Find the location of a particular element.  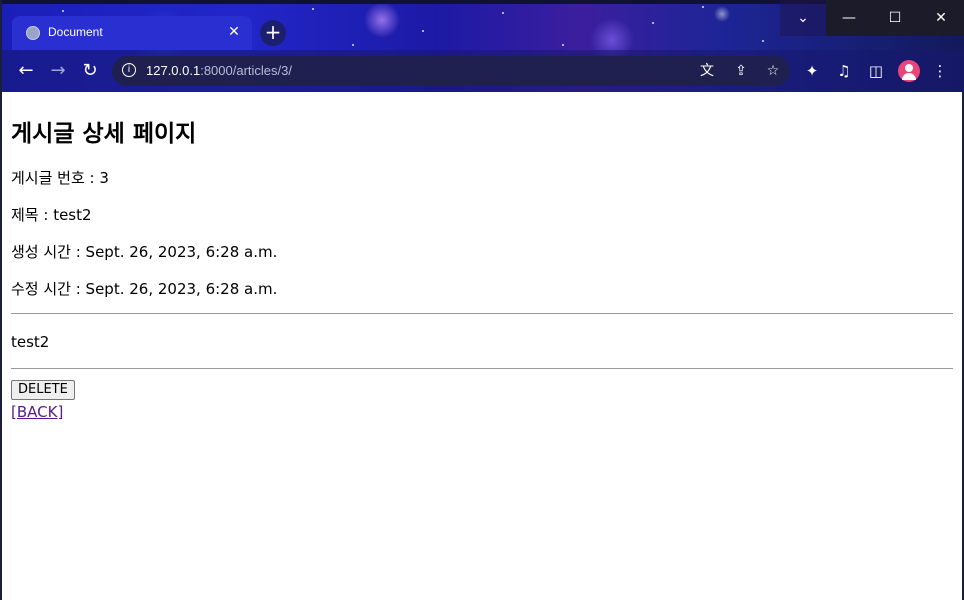

maximize-button: ☐ is located at coordinates (895, 18).